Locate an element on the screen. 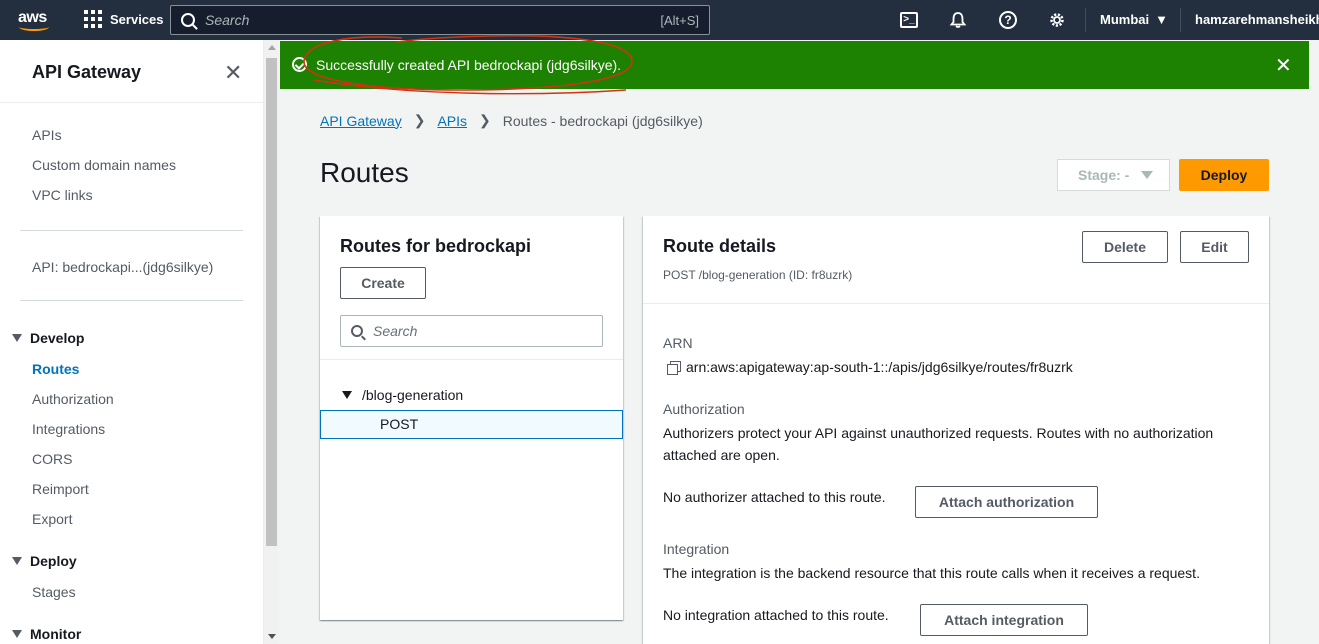 The height and width of the screenshot is (644, 1319). account-menu: hamzarehmansheikh4 is located at coordinates (1257, 19).